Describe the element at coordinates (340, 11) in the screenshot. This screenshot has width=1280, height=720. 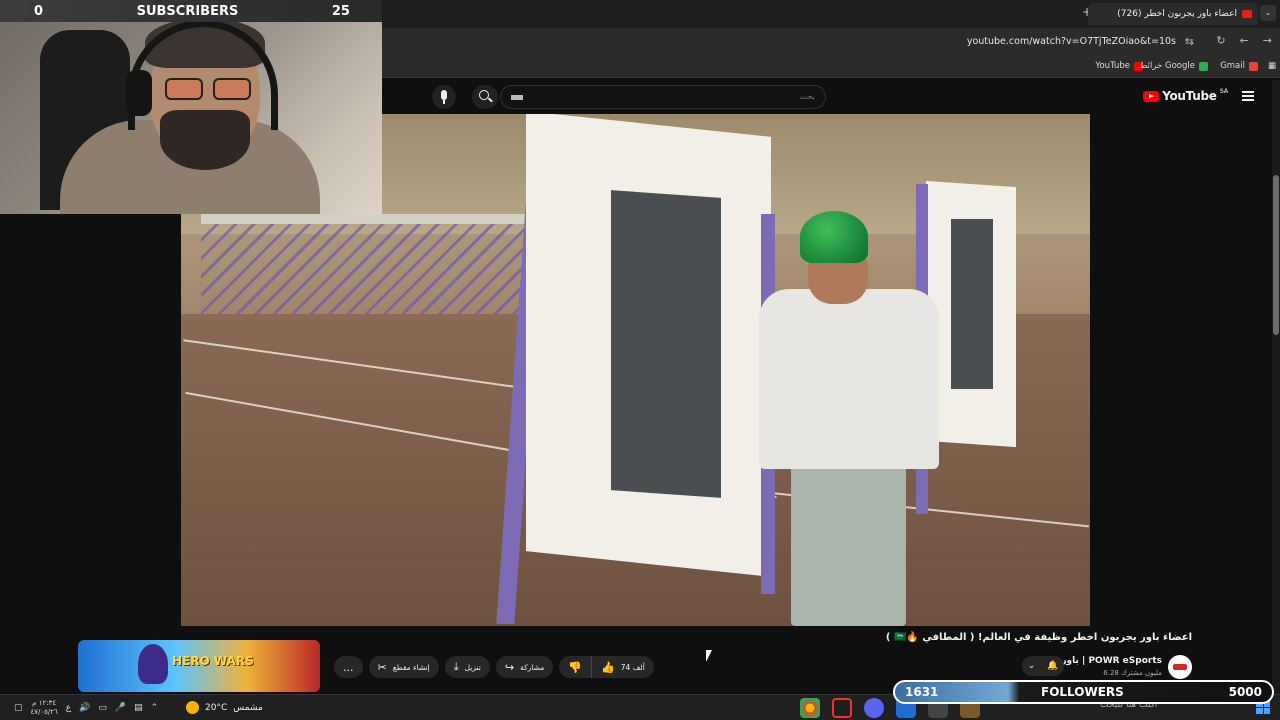
I see `subscribers-goal: 25` at that location.